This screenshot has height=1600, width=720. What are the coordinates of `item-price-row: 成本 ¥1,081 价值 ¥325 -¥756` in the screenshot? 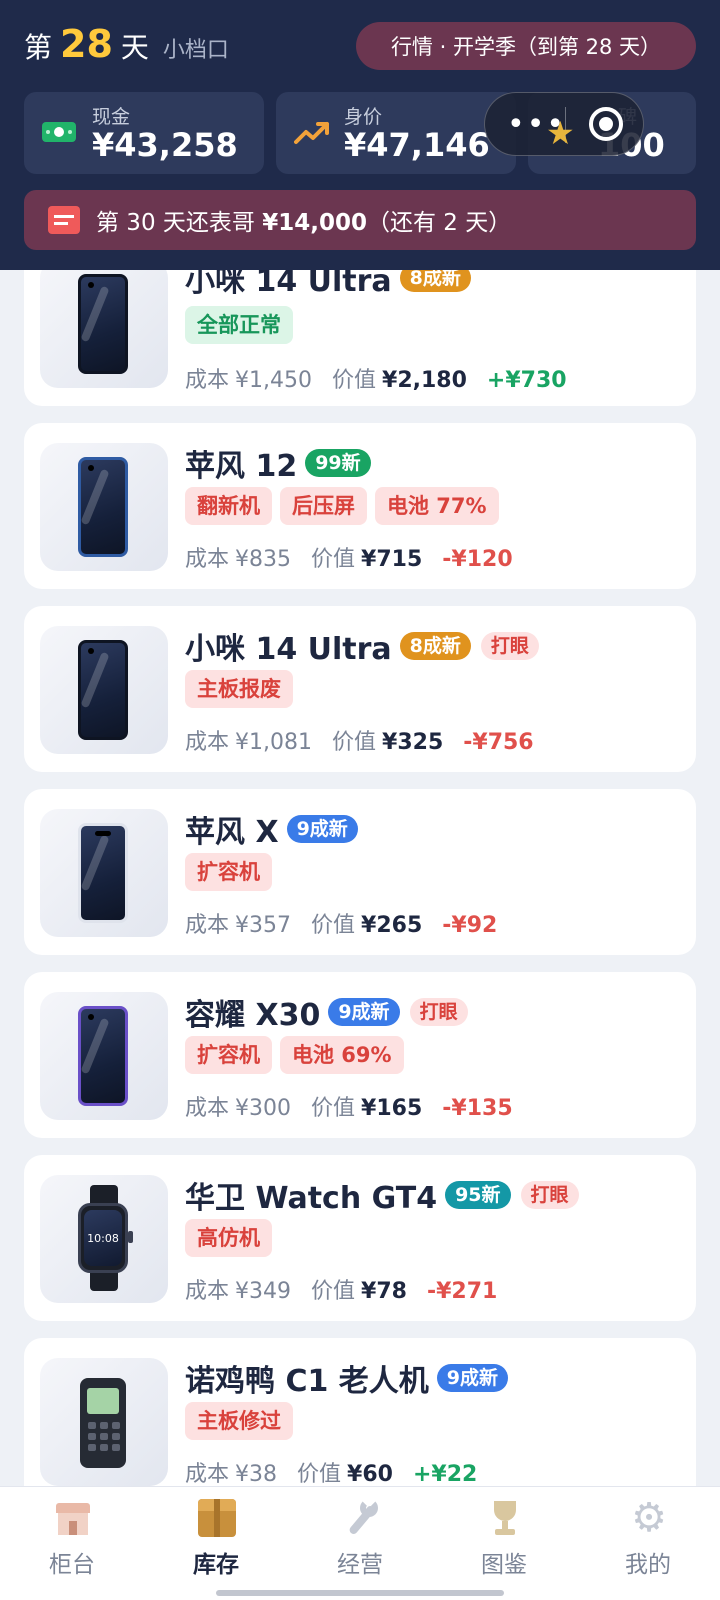 It's located at (359, 740).